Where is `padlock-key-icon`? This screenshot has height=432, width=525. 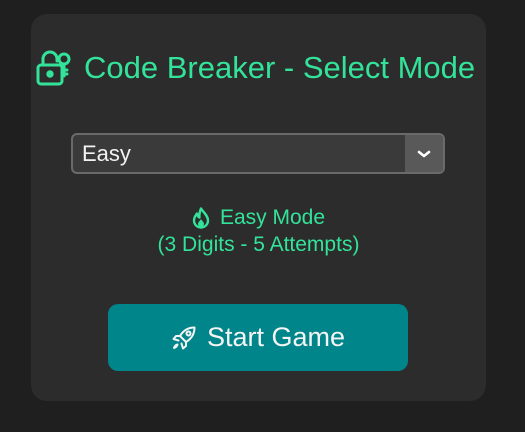 padlock-key-icon is located at coordinates (54, 68).